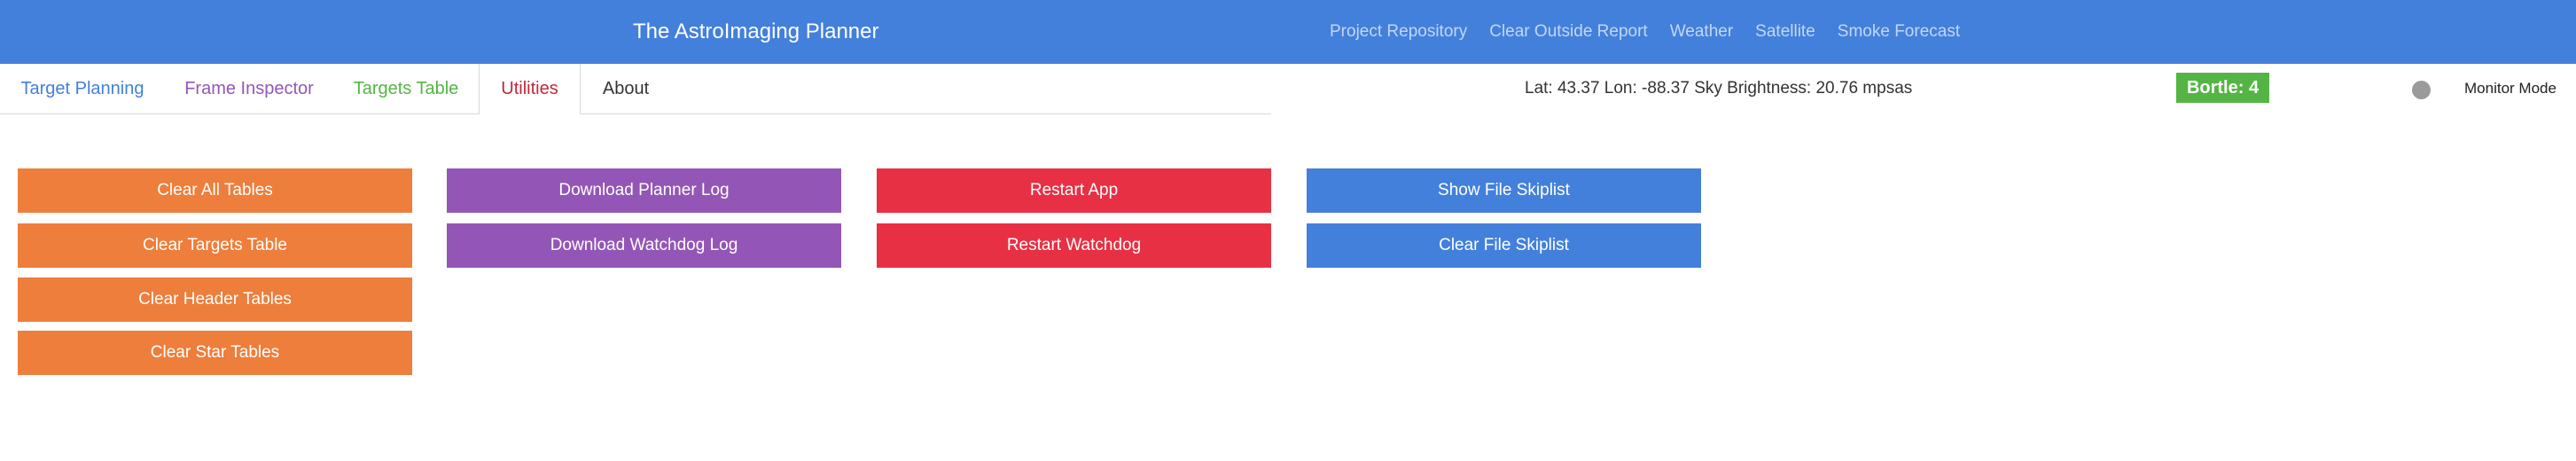  I want to click on clear-targets-table-button: Clear Targets Table, so click(215, 245).